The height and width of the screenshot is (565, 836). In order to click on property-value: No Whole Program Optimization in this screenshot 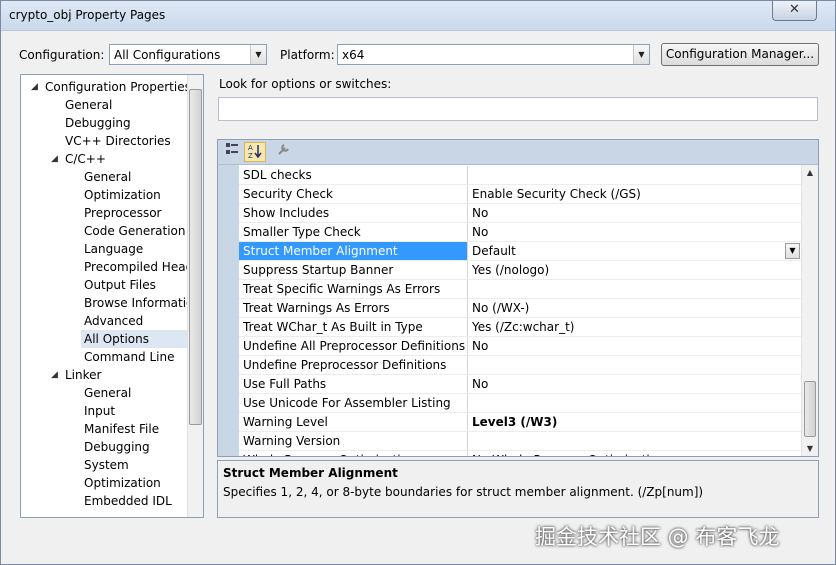, I will do `click(635, 453)`.